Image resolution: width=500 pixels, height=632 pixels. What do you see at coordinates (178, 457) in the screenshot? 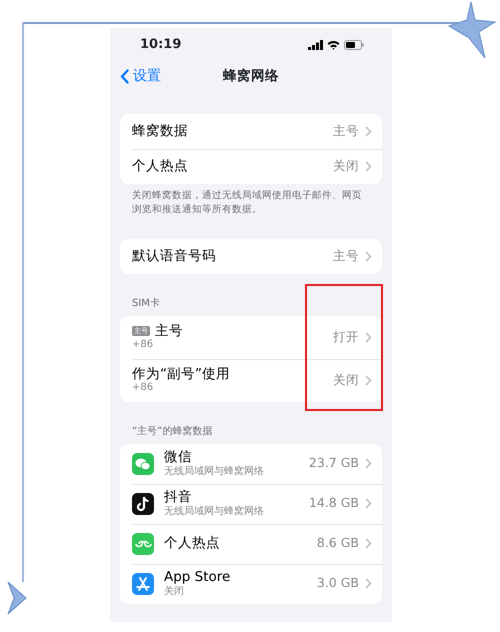
I see `row-label: 微信` at bounding box center [178, 457].